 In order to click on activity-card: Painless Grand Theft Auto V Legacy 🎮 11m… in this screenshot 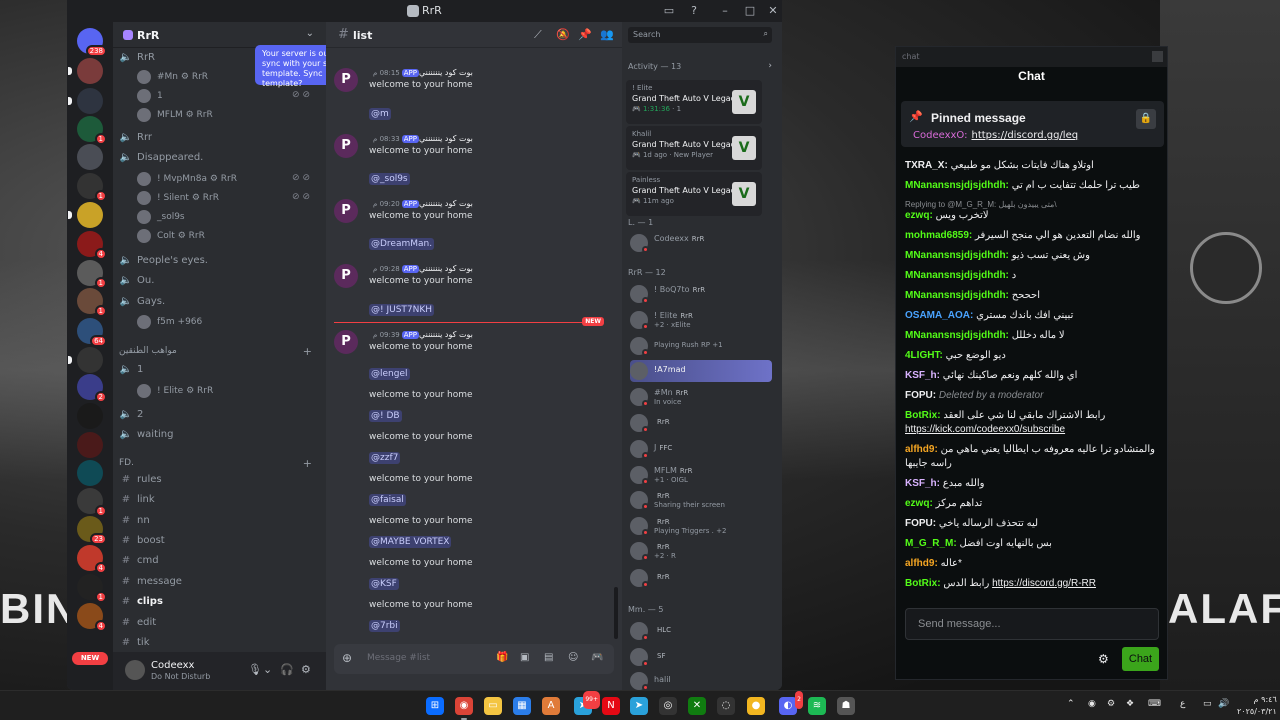, I will do `click(694, 194)`.